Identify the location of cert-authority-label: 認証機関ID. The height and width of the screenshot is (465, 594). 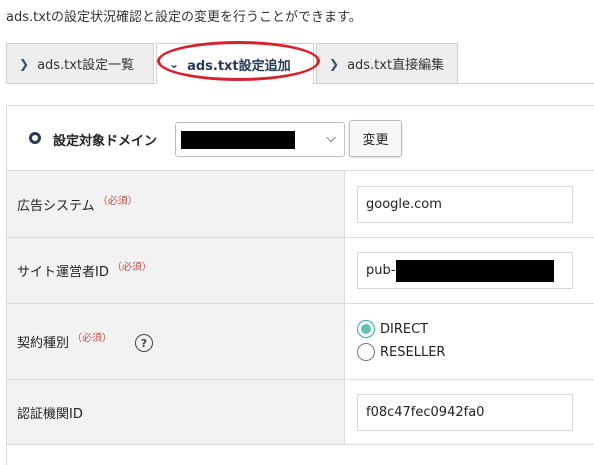
(50, 414).